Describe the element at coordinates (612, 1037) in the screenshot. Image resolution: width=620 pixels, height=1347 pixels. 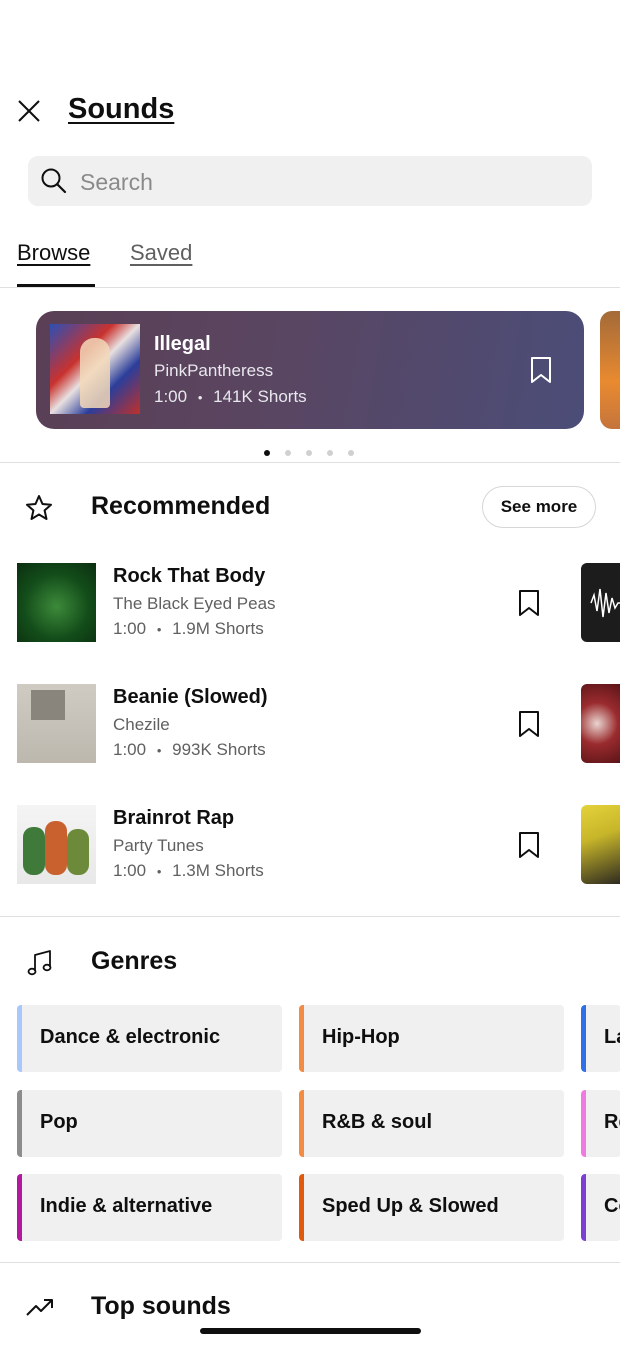
I see `genre-label: La` at that location.